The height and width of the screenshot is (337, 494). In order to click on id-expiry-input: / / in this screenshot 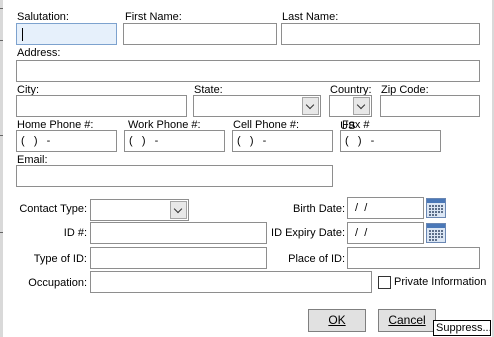, I will do `click(385, 233)`.